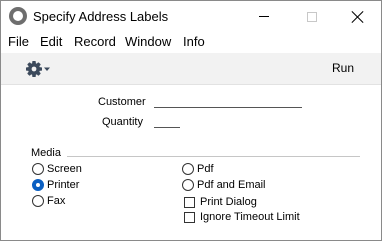 This screenshot has height=241, width=382. Describe the element at coordinates (250, 217) in the screenshot. I see `ignore-timeout-label: Ignore Timeout Limit` at that location.